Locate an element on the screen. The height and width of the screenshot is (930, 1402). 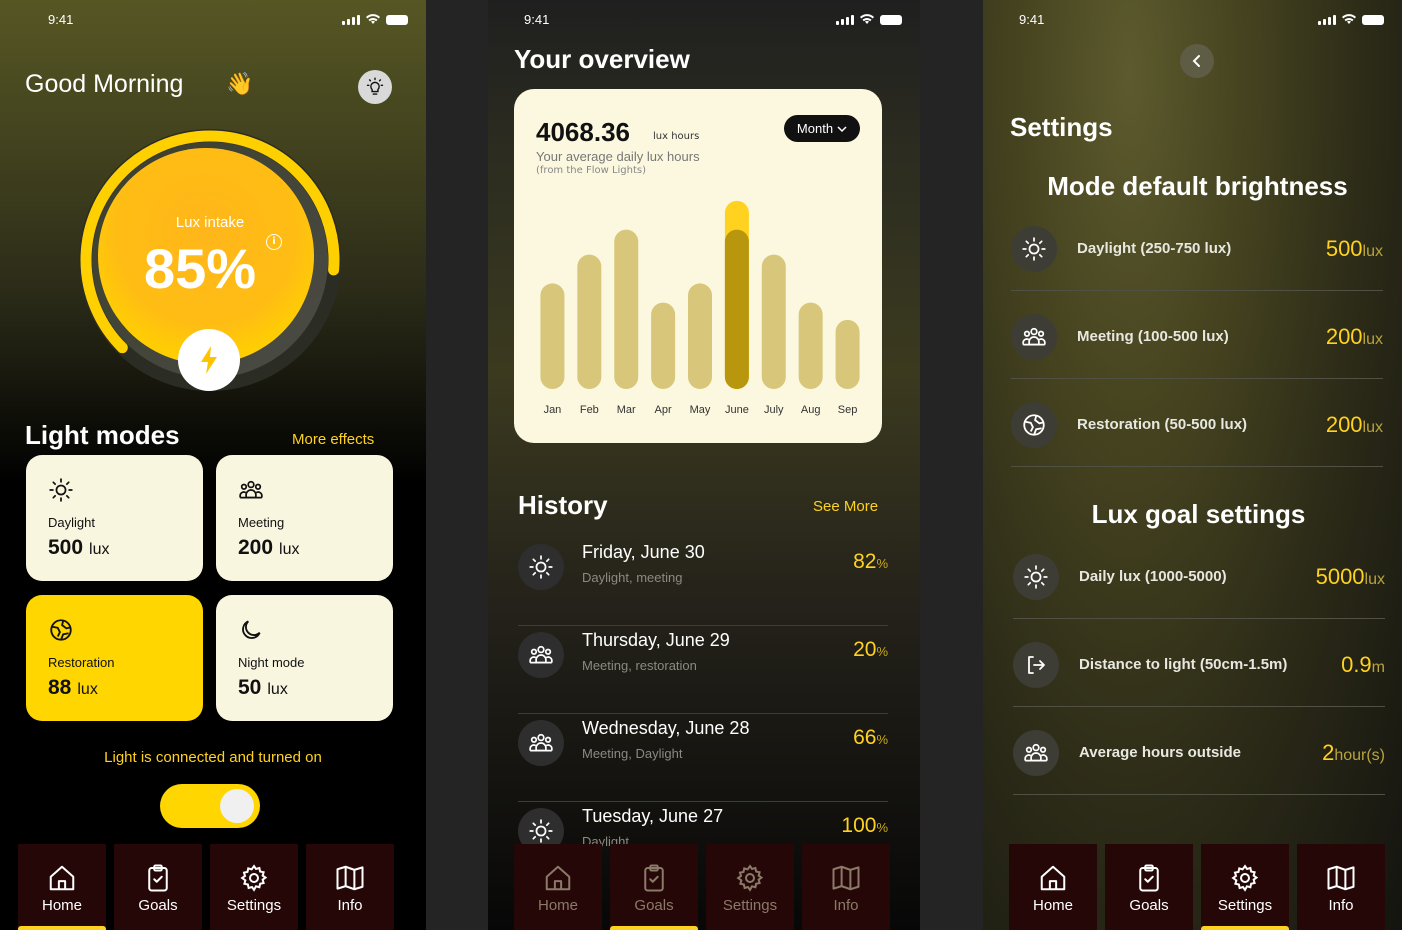
gear-icon is located at coordinates (254, 878).